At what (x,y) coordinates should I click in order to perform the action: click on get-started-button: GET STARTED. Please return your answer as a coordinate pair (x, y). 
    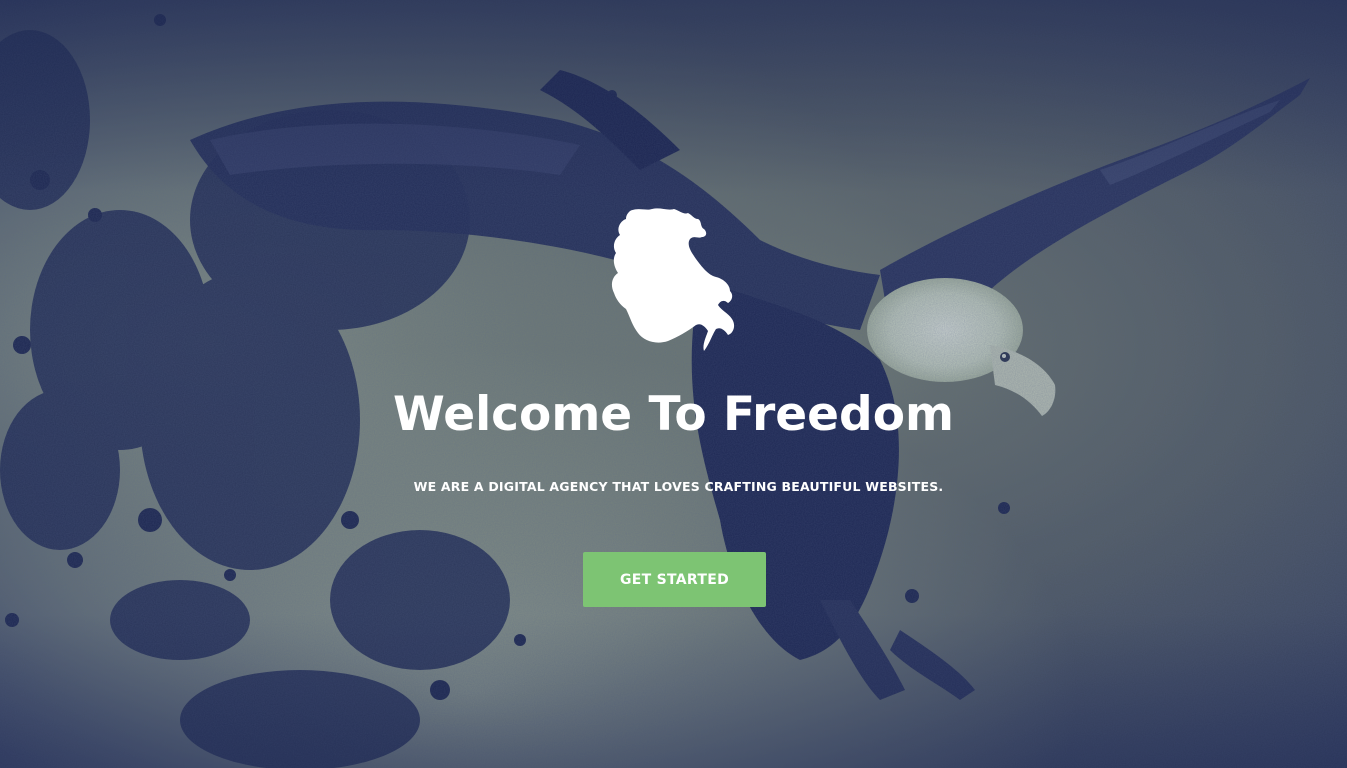
    Looking at the image, I should click on (674, 579).